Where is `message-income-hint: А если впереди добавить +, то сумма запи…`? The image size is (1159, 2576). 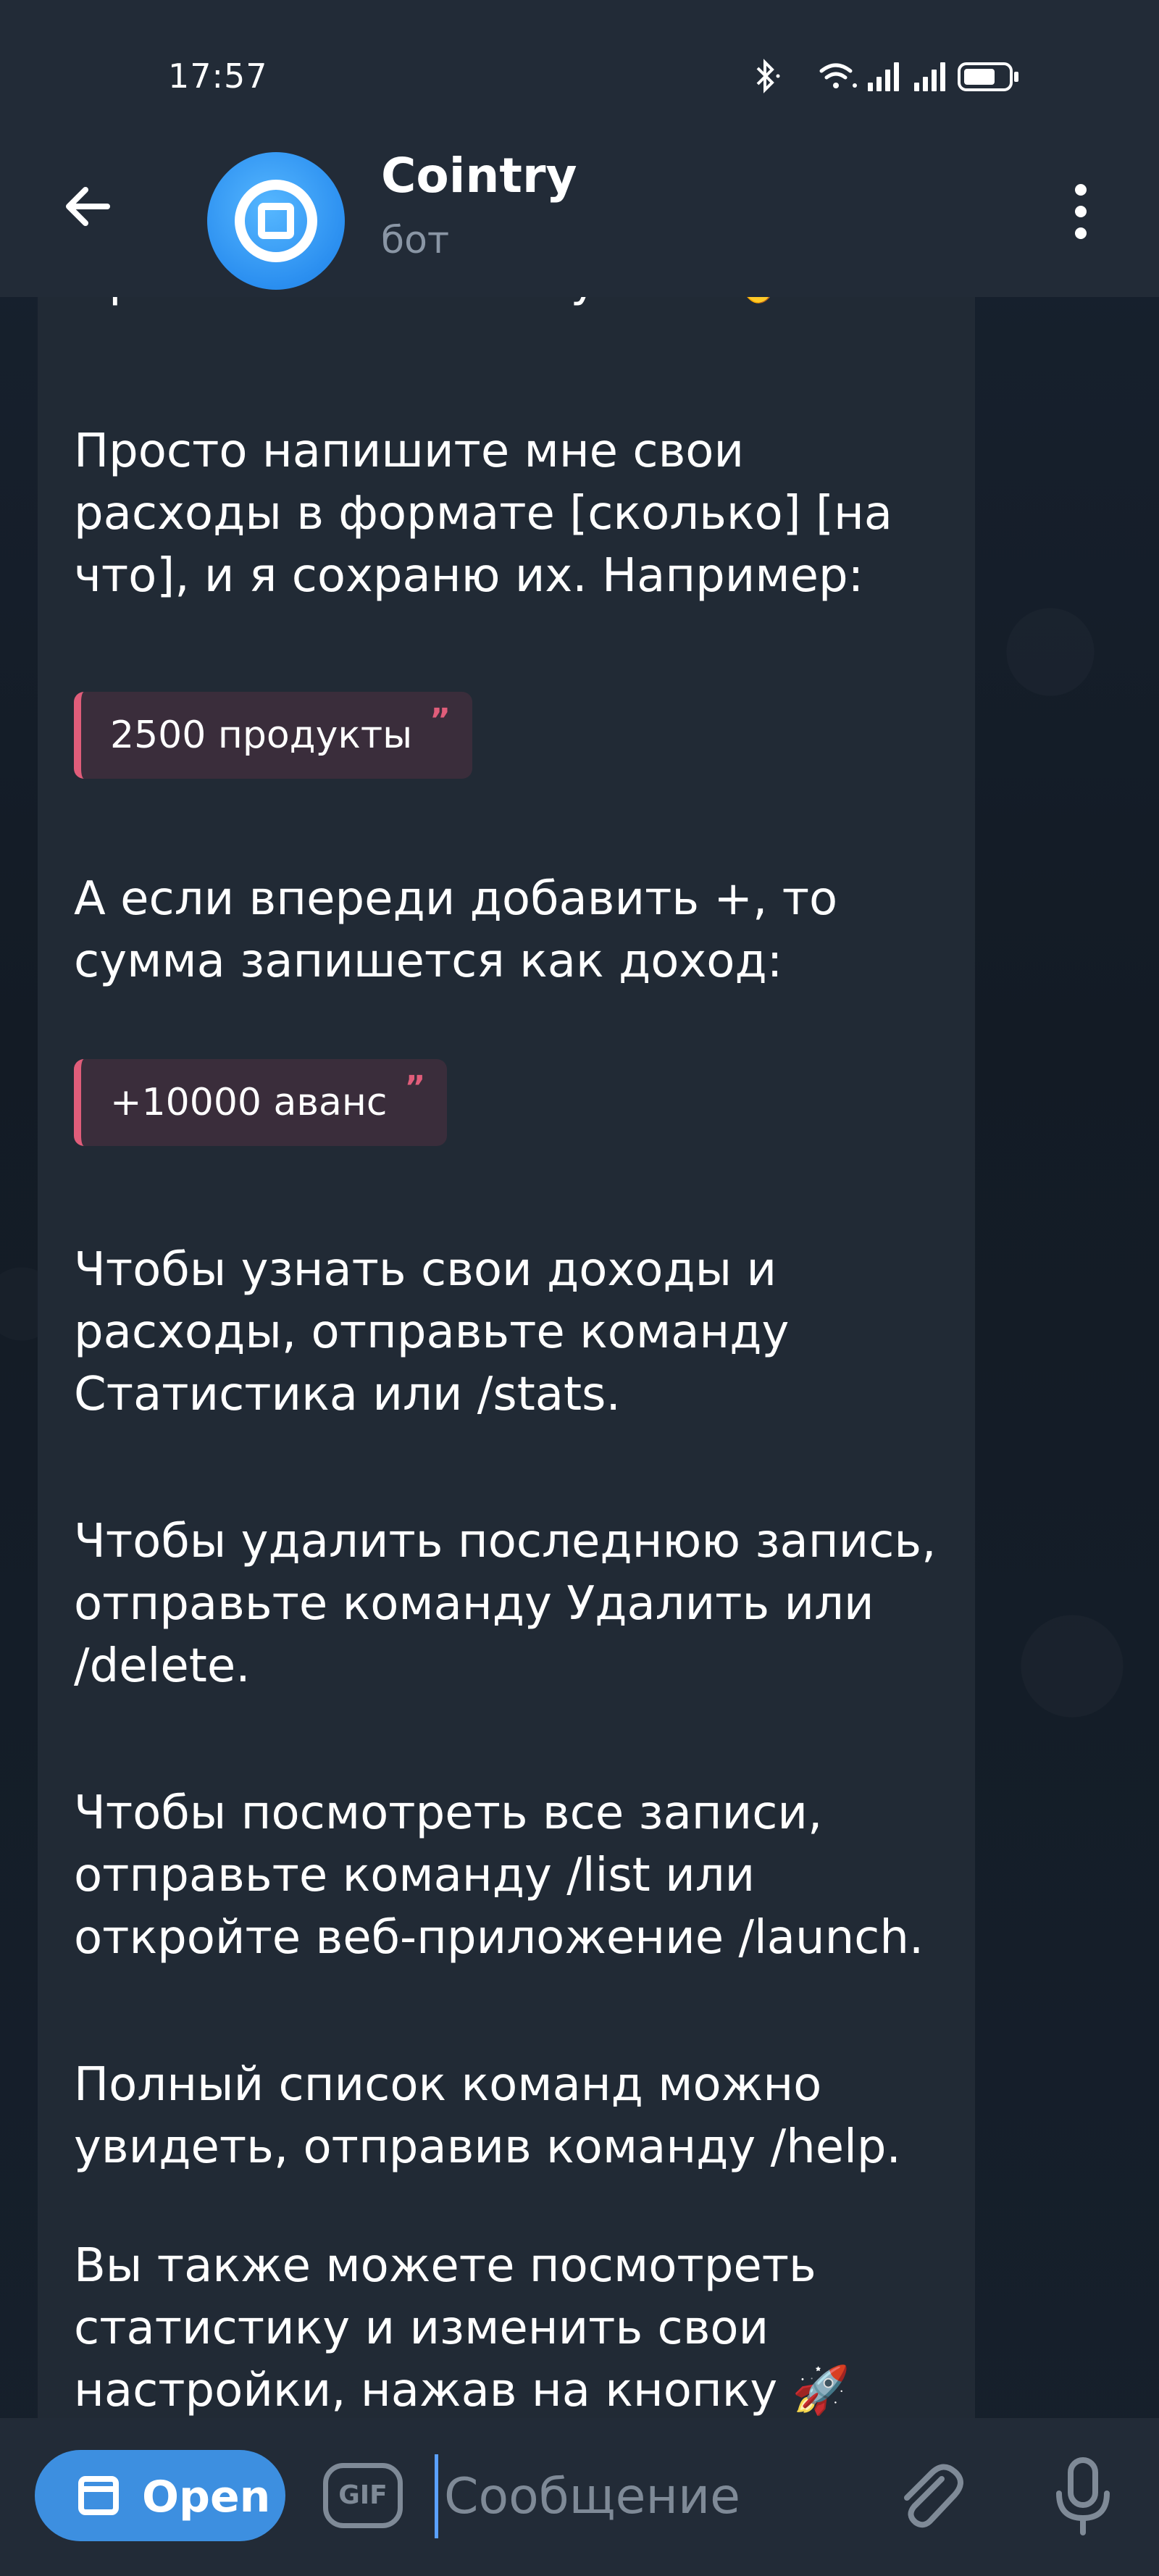 message-income-hint: А если впереди добавить +, то сумма запи… is located at coordinates (456, 930).